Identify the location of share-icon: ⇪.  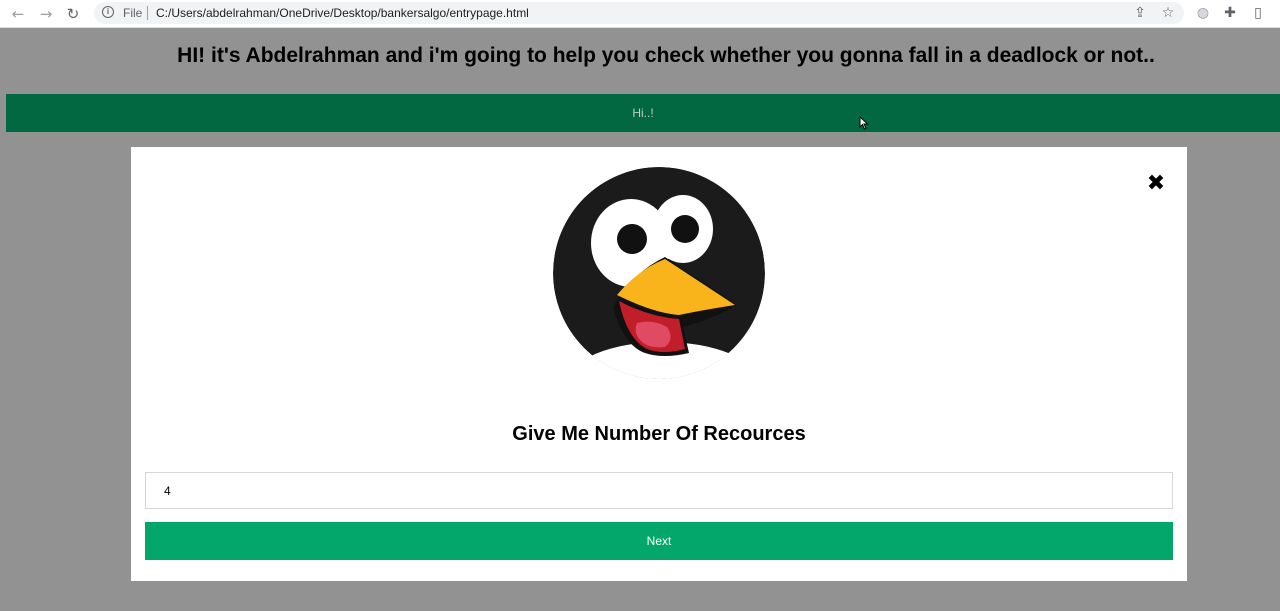
(1140, 13).